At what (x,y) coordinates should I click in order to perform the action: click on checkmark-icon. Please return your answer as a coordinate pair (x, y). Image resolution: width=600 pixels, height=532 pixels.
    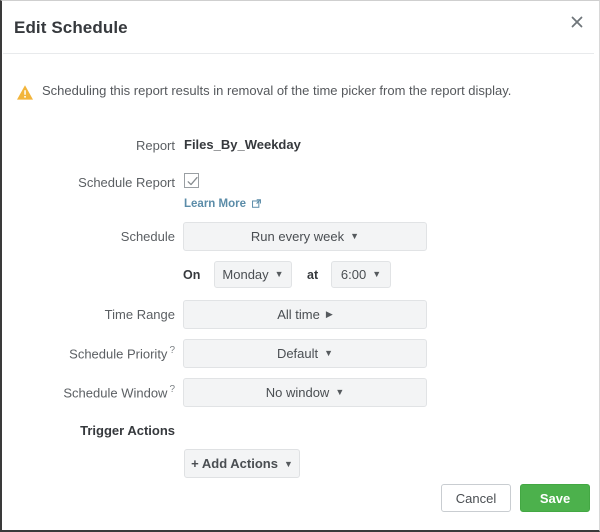
    Looking at the image, I should click on (192, 181).